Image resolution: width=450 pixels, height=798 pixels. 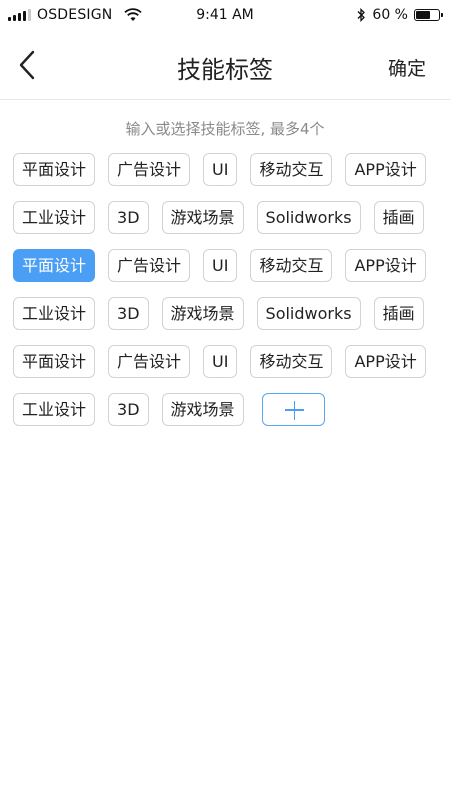 What do you see at coordinates (407, 67) in the screenshot?
I see `confirm-button: 确定` at bounding box center [407, 67].